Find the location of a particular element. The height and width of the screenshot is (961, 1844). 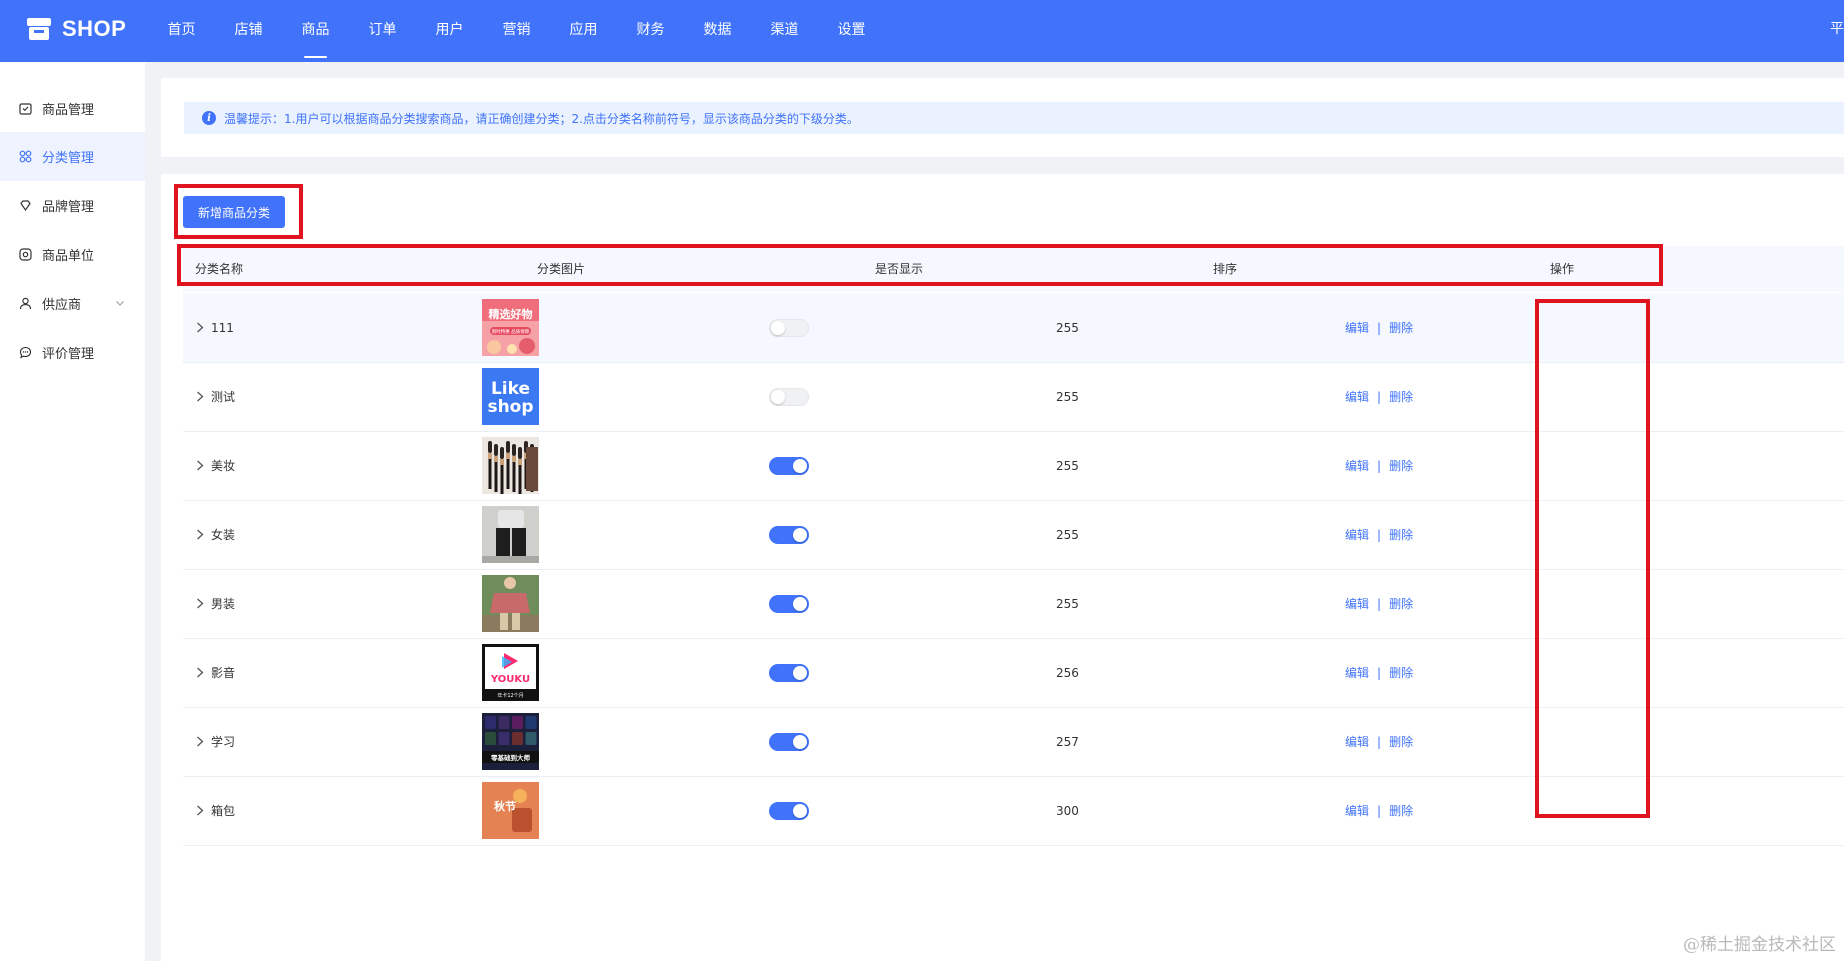

cell-name: 111 is located at coordinates (213, 327).